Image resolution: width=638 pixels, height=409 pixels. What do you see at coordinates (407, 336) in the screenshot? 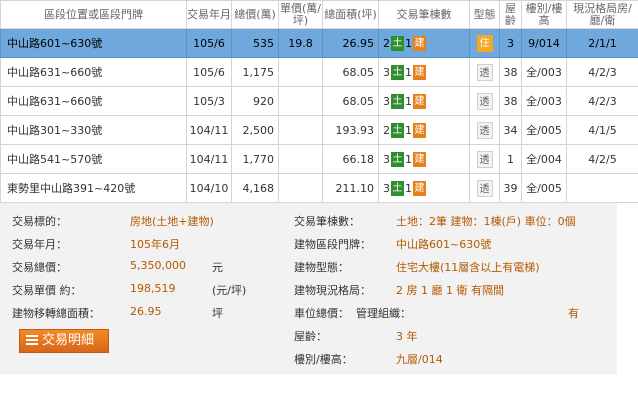
I see `detail-value: 3 年` at bounding box center [407, 336].